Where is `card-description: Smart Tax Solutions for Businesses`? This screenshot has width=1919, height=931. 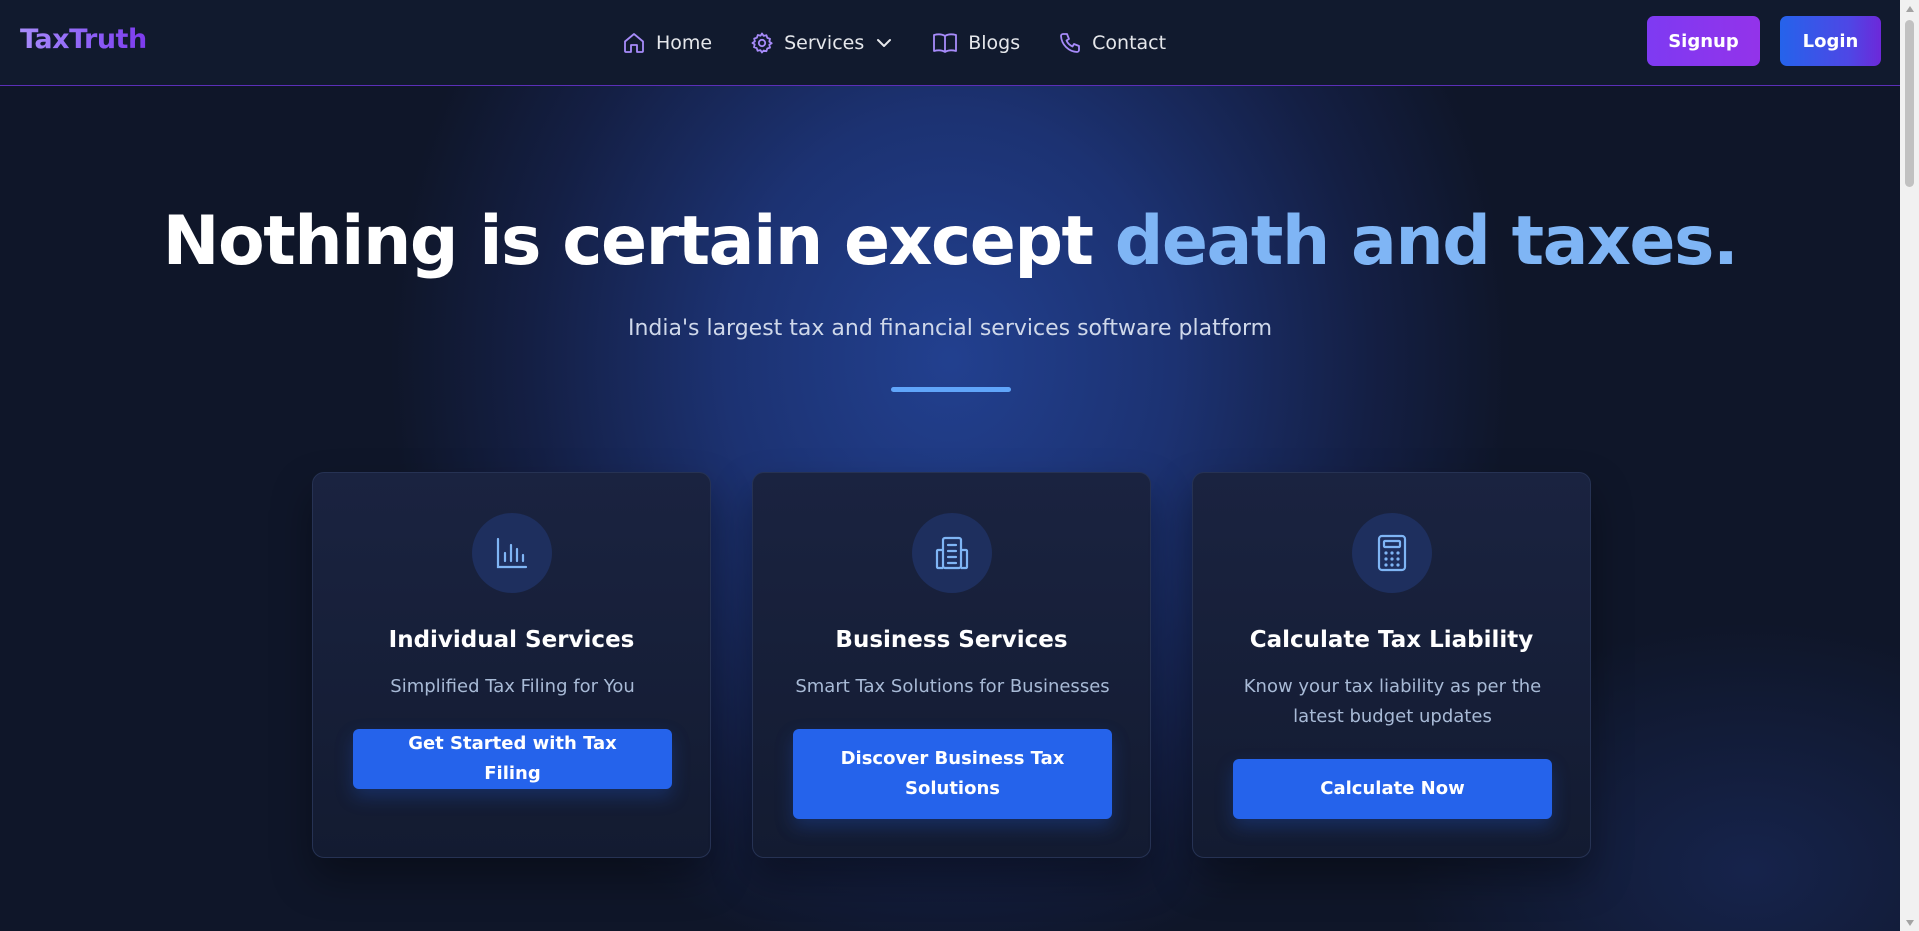
card-description: Smart Tax Solutions for Businesses is located at coordinates (952, 686).